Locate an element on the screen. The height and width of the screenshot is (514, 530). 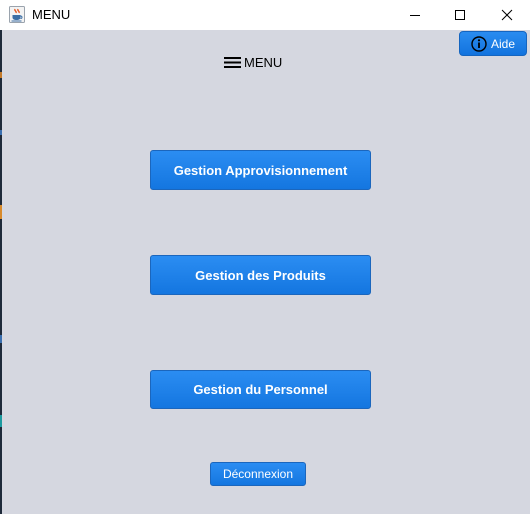
gestion-produits-label: Gestion des Produits is located at coordinates (260, 275).